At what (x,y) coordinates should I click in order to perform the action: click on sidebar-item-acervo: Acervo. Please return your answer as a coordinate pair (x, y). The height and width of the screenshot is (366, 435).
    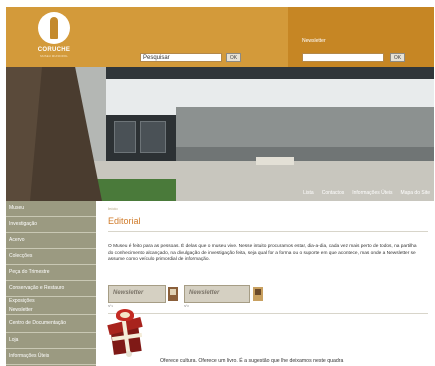
    Looking at the image, I should click on (51, 241).